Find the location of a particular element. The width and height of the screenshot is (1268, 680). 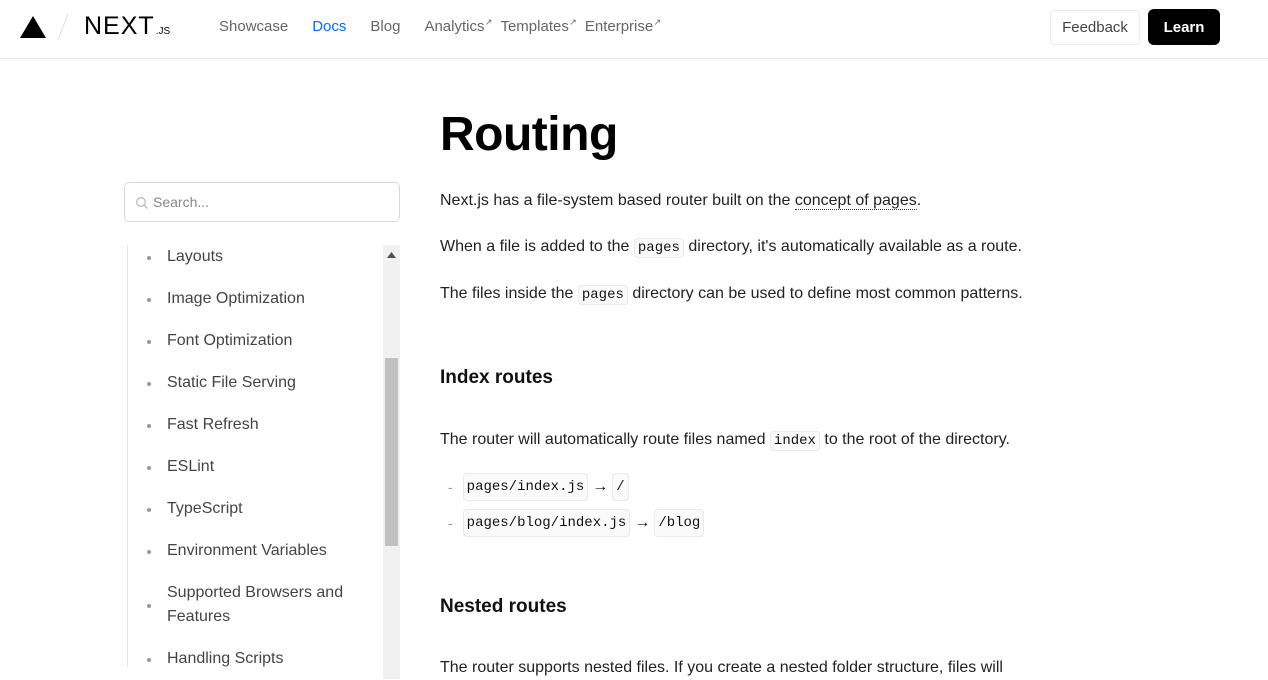

learn-button: Learn is located at coordinates (1184, 27).